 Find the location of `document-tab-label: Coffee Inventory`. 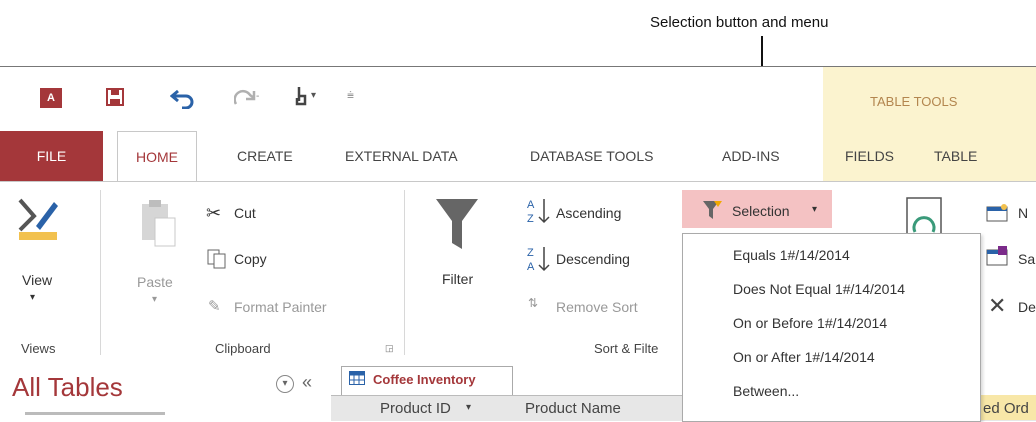

document-tab-label: Coffee Inventory is located at coordinates (424, 379).